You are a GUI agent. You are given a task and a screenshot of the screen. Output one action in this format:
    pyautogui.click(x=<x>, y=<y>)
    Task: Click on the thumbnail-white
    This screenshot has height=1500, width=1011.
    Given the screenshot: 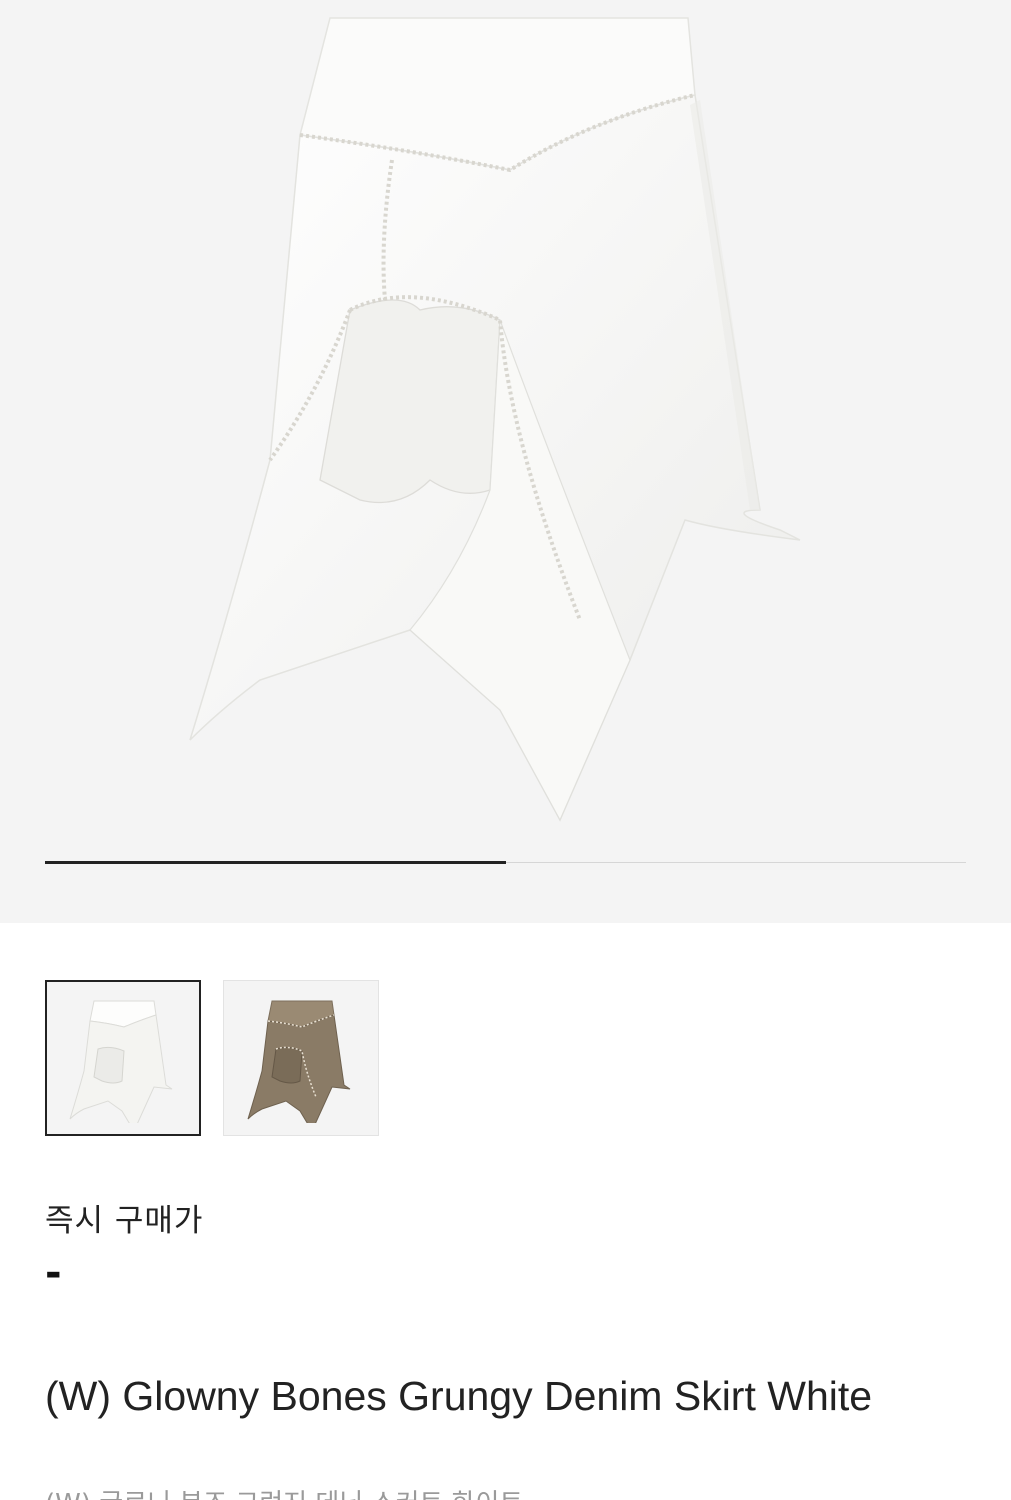 What is the action you would take?
    pyautogui.click(x=123, y=1058)
    